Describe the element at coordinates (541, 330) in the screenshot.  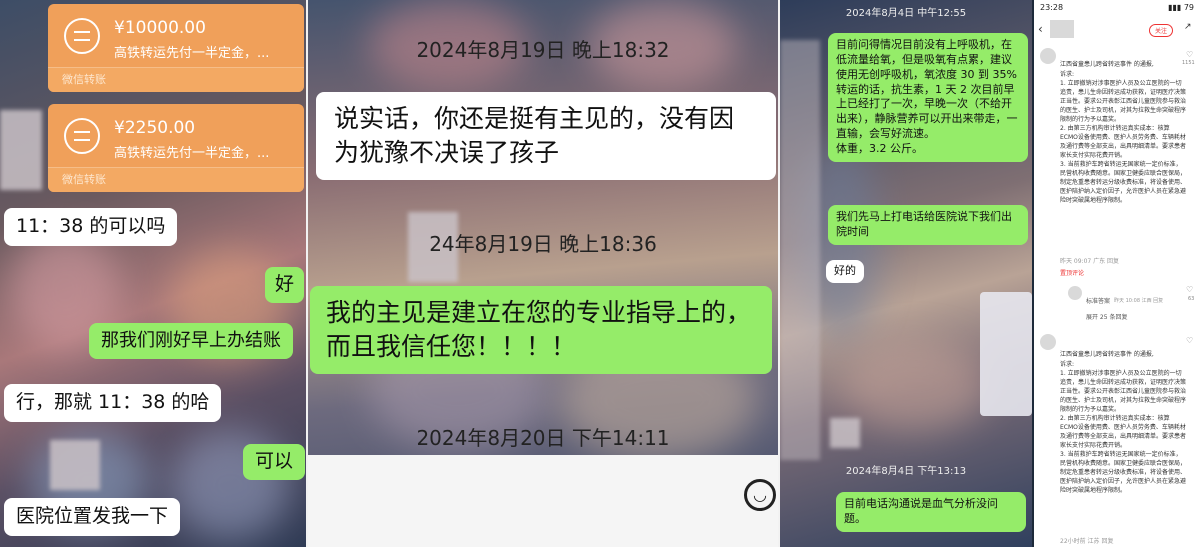
I see `chat-message: 我的主见是建立在您的专业指导上的，而且我信任您！！！！` at that location.